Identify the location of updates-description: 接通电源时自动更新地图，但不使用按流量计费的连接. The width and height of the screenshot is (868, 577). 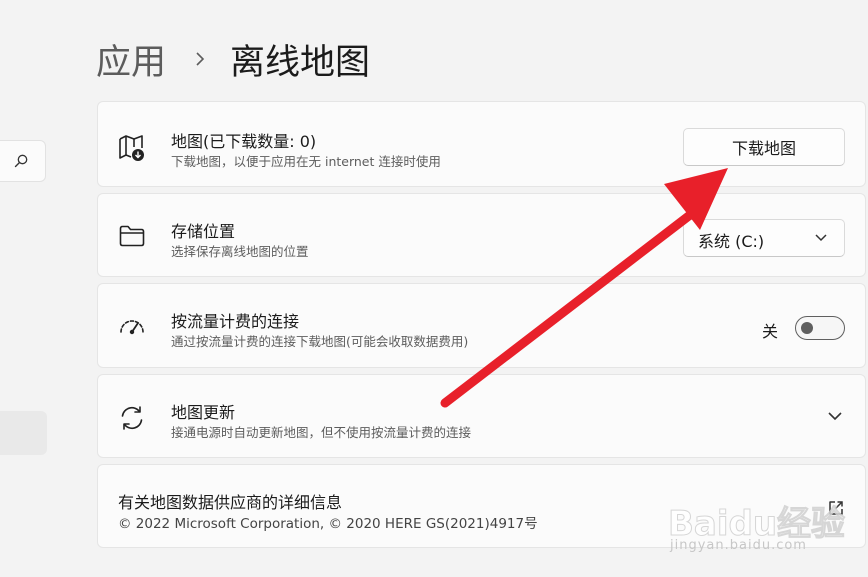
(321, 432).